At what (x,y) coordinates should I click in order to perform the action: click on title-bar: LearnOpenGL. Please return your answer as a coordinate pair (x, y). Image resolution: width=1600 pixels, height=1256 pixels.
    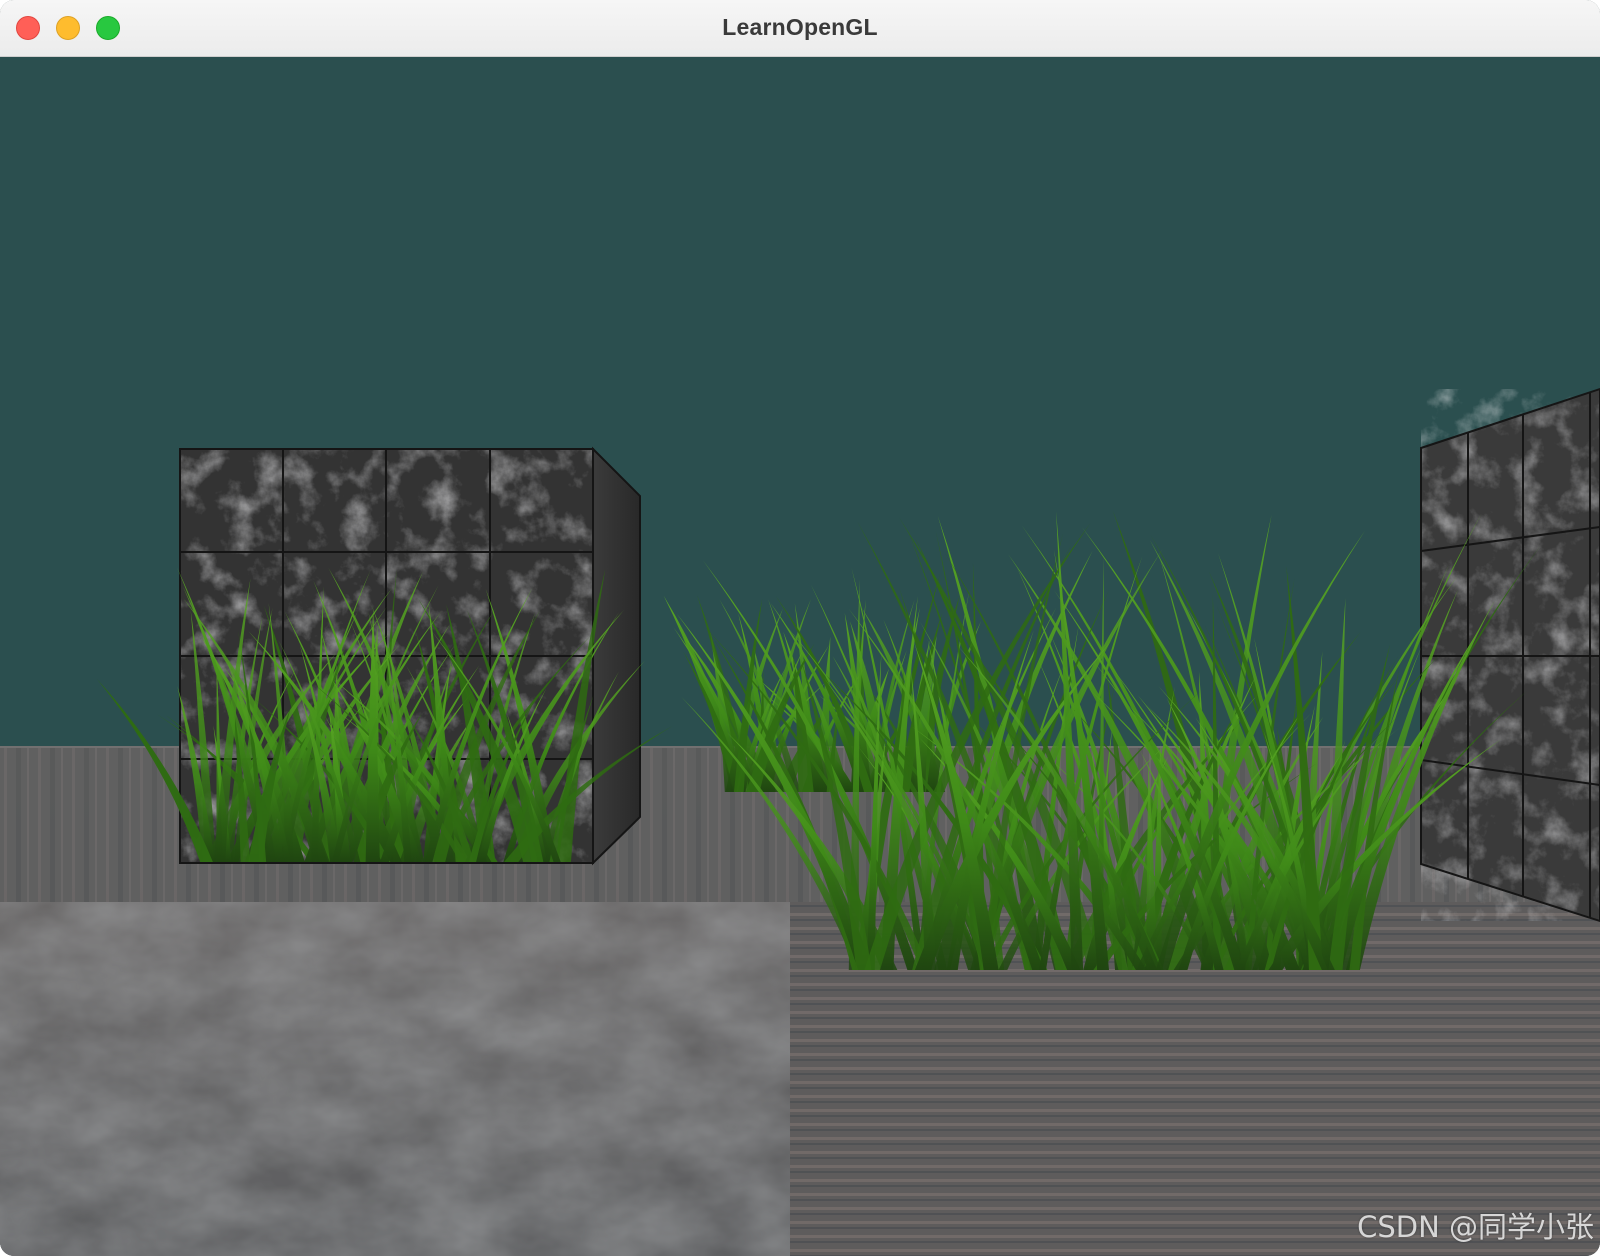
    Looking at the image, I should click on (800, 28).